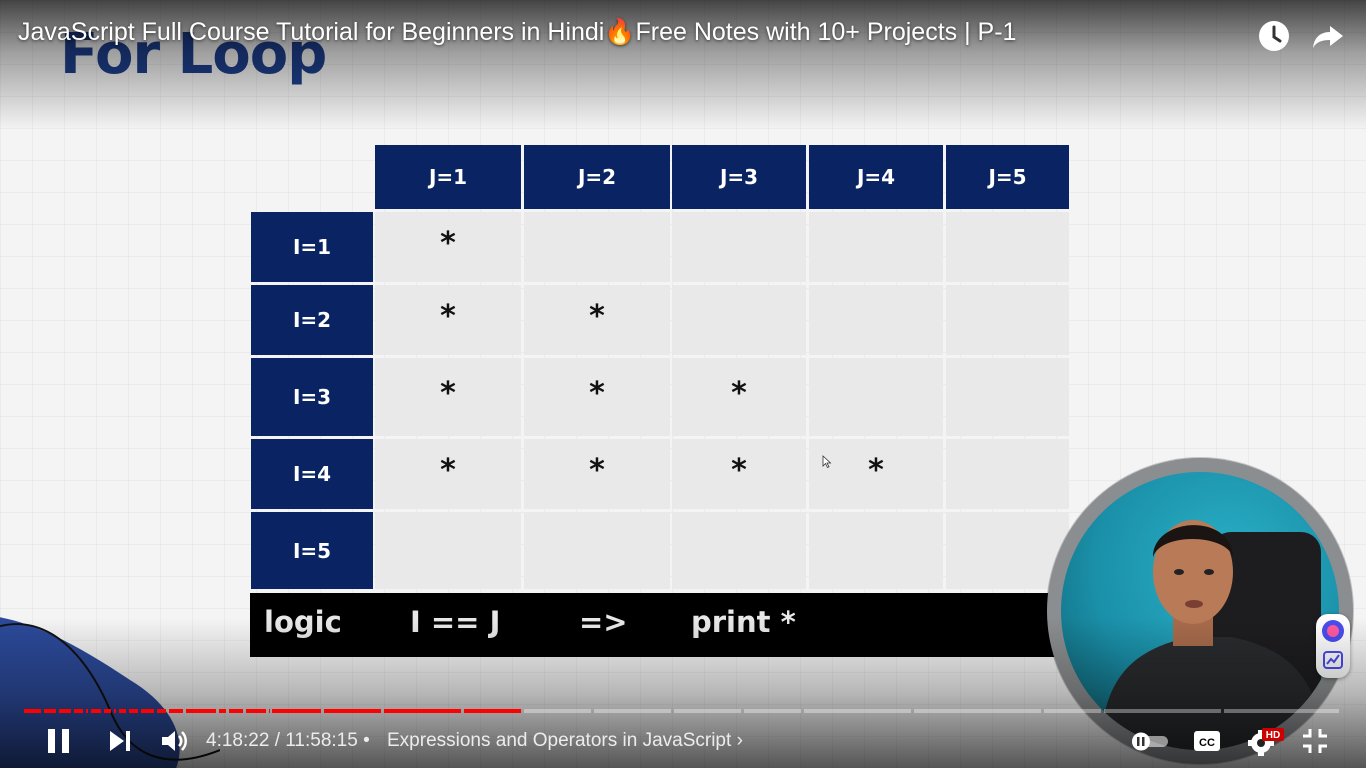  I want to click on watch-later-icon, so click(1274, 36).